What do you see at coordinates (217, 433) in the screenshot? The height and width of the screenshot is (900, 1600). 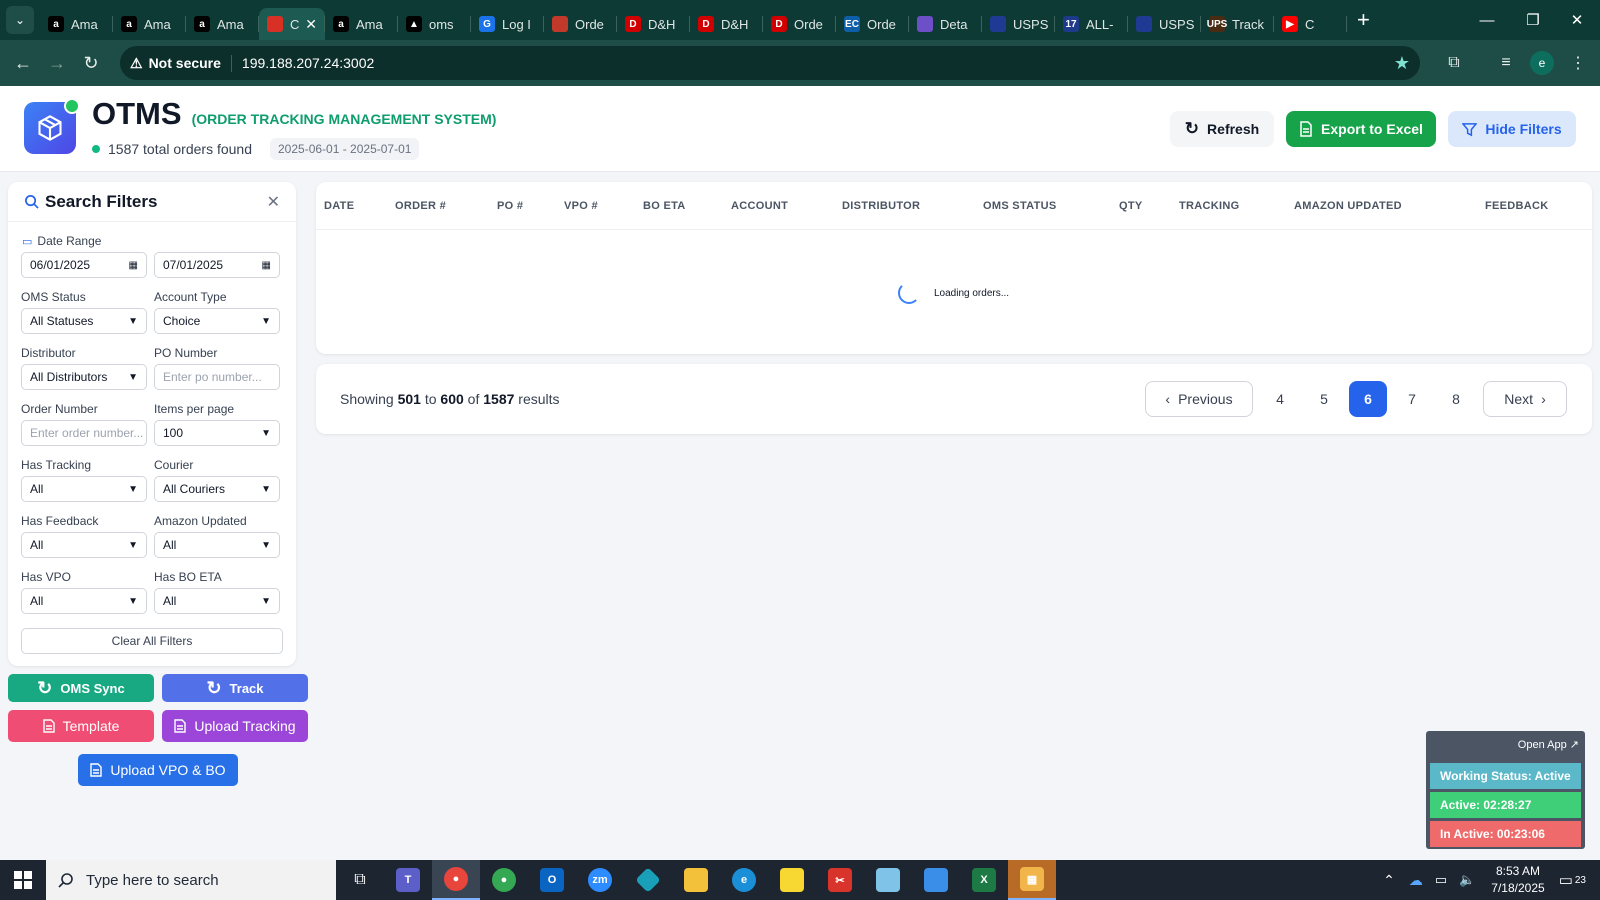 I see `items-per-page-select: 100 ▼` at bounding box center [217, 433].